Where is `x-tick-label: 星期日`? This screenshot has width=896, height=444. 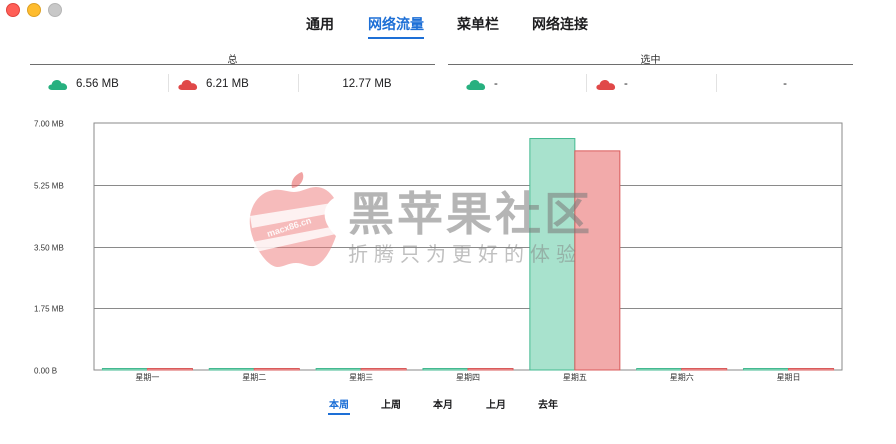 x-tick-label: 星期日 is located at coordinates (789, 377).